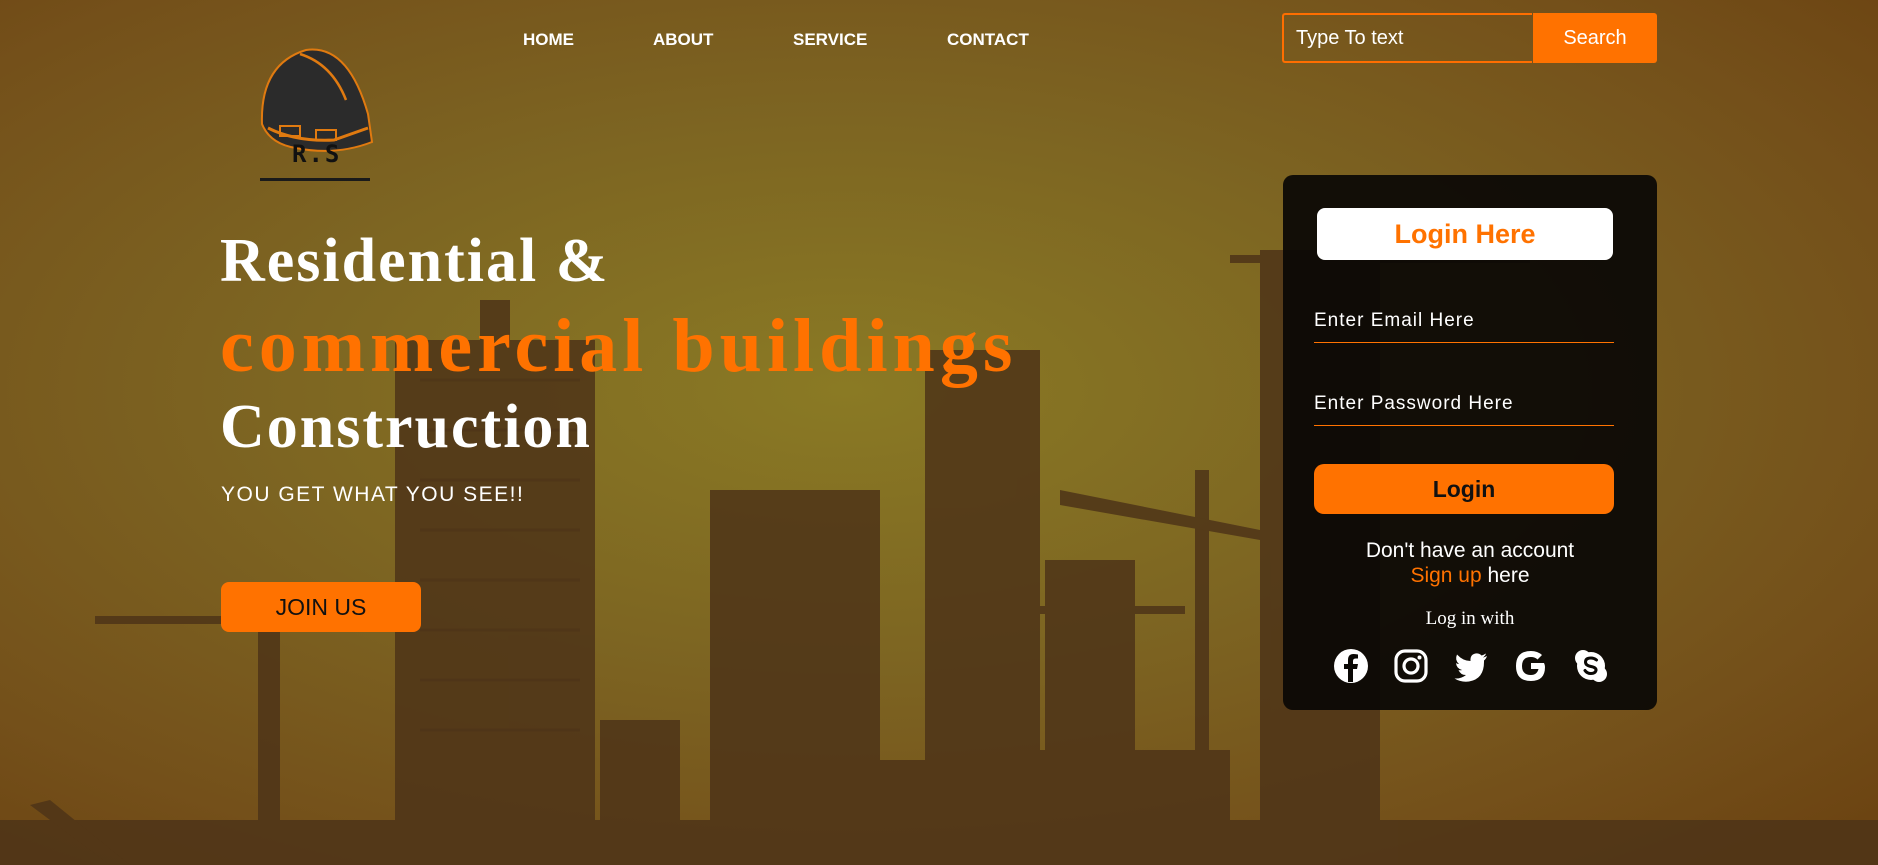  What do you see at coordinates (683, 40) in the screenshot?
I see `nav-about: ABOUT` at bounding box center [683, 40].